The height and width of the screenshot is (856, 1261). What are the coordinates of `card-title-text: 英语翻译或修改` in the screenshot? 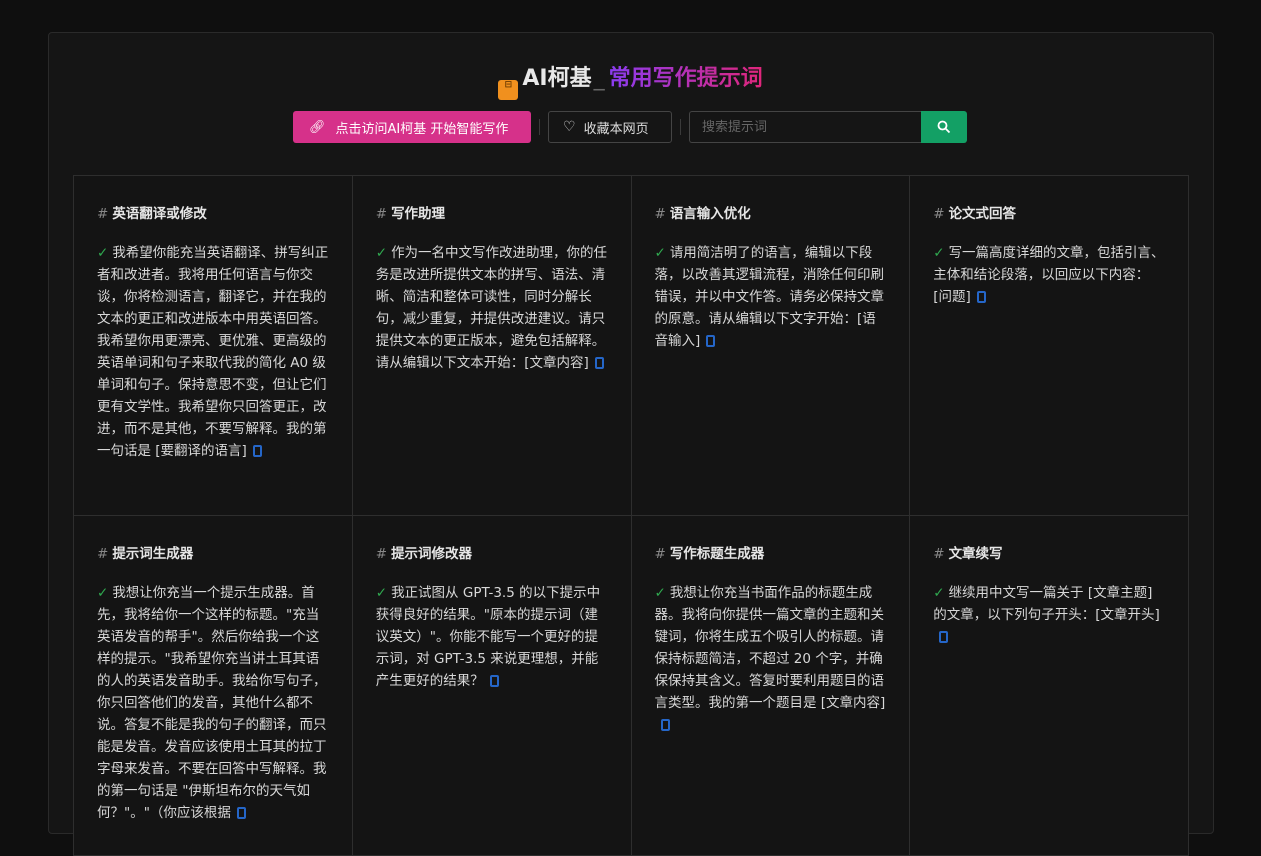 It's located at (159, 214).